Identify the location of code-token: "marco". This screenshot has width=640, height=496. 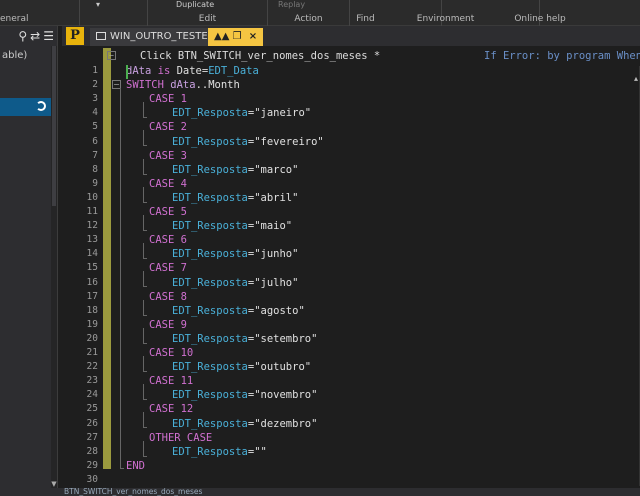
(276, 169).